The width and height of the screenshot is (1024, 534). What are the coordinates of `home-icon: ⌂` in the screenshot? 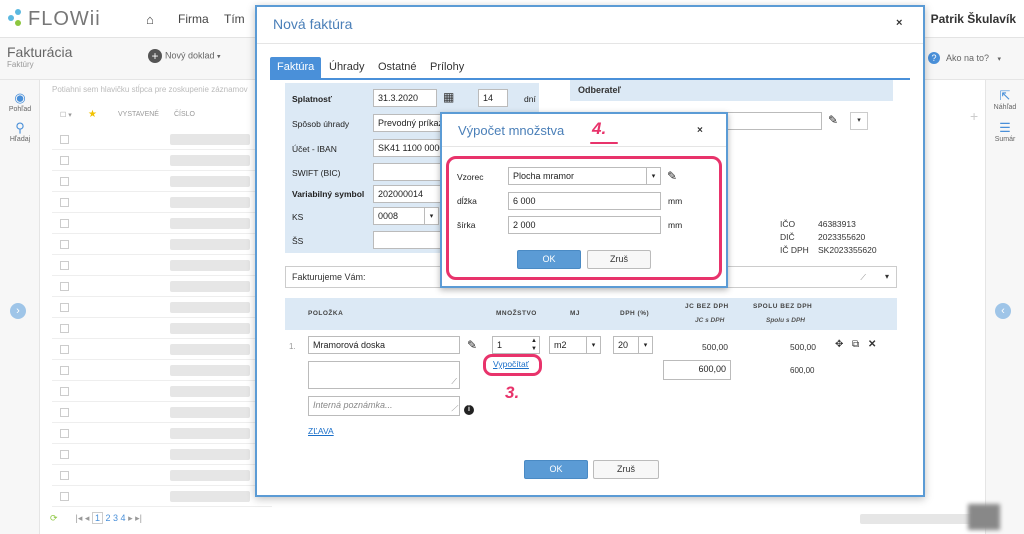 It's located at (150, 19).